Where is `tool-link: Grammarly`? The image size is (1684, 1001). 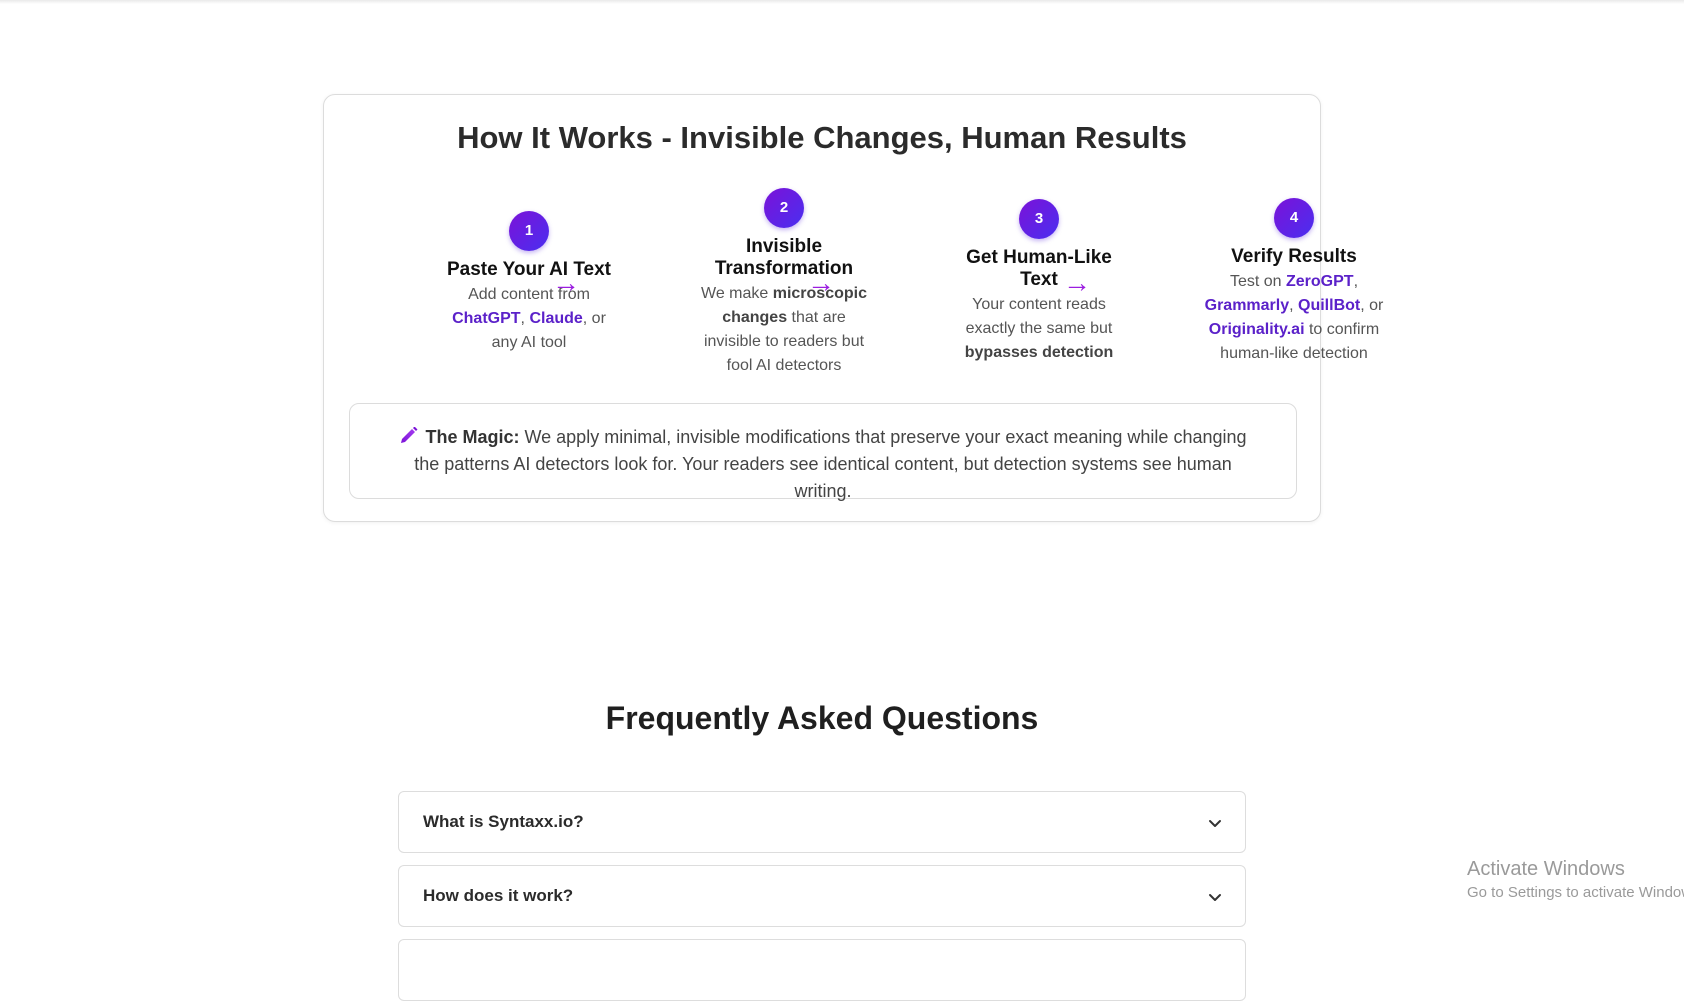
tool-link: Grammarly is located at coordinates (1247, 305).